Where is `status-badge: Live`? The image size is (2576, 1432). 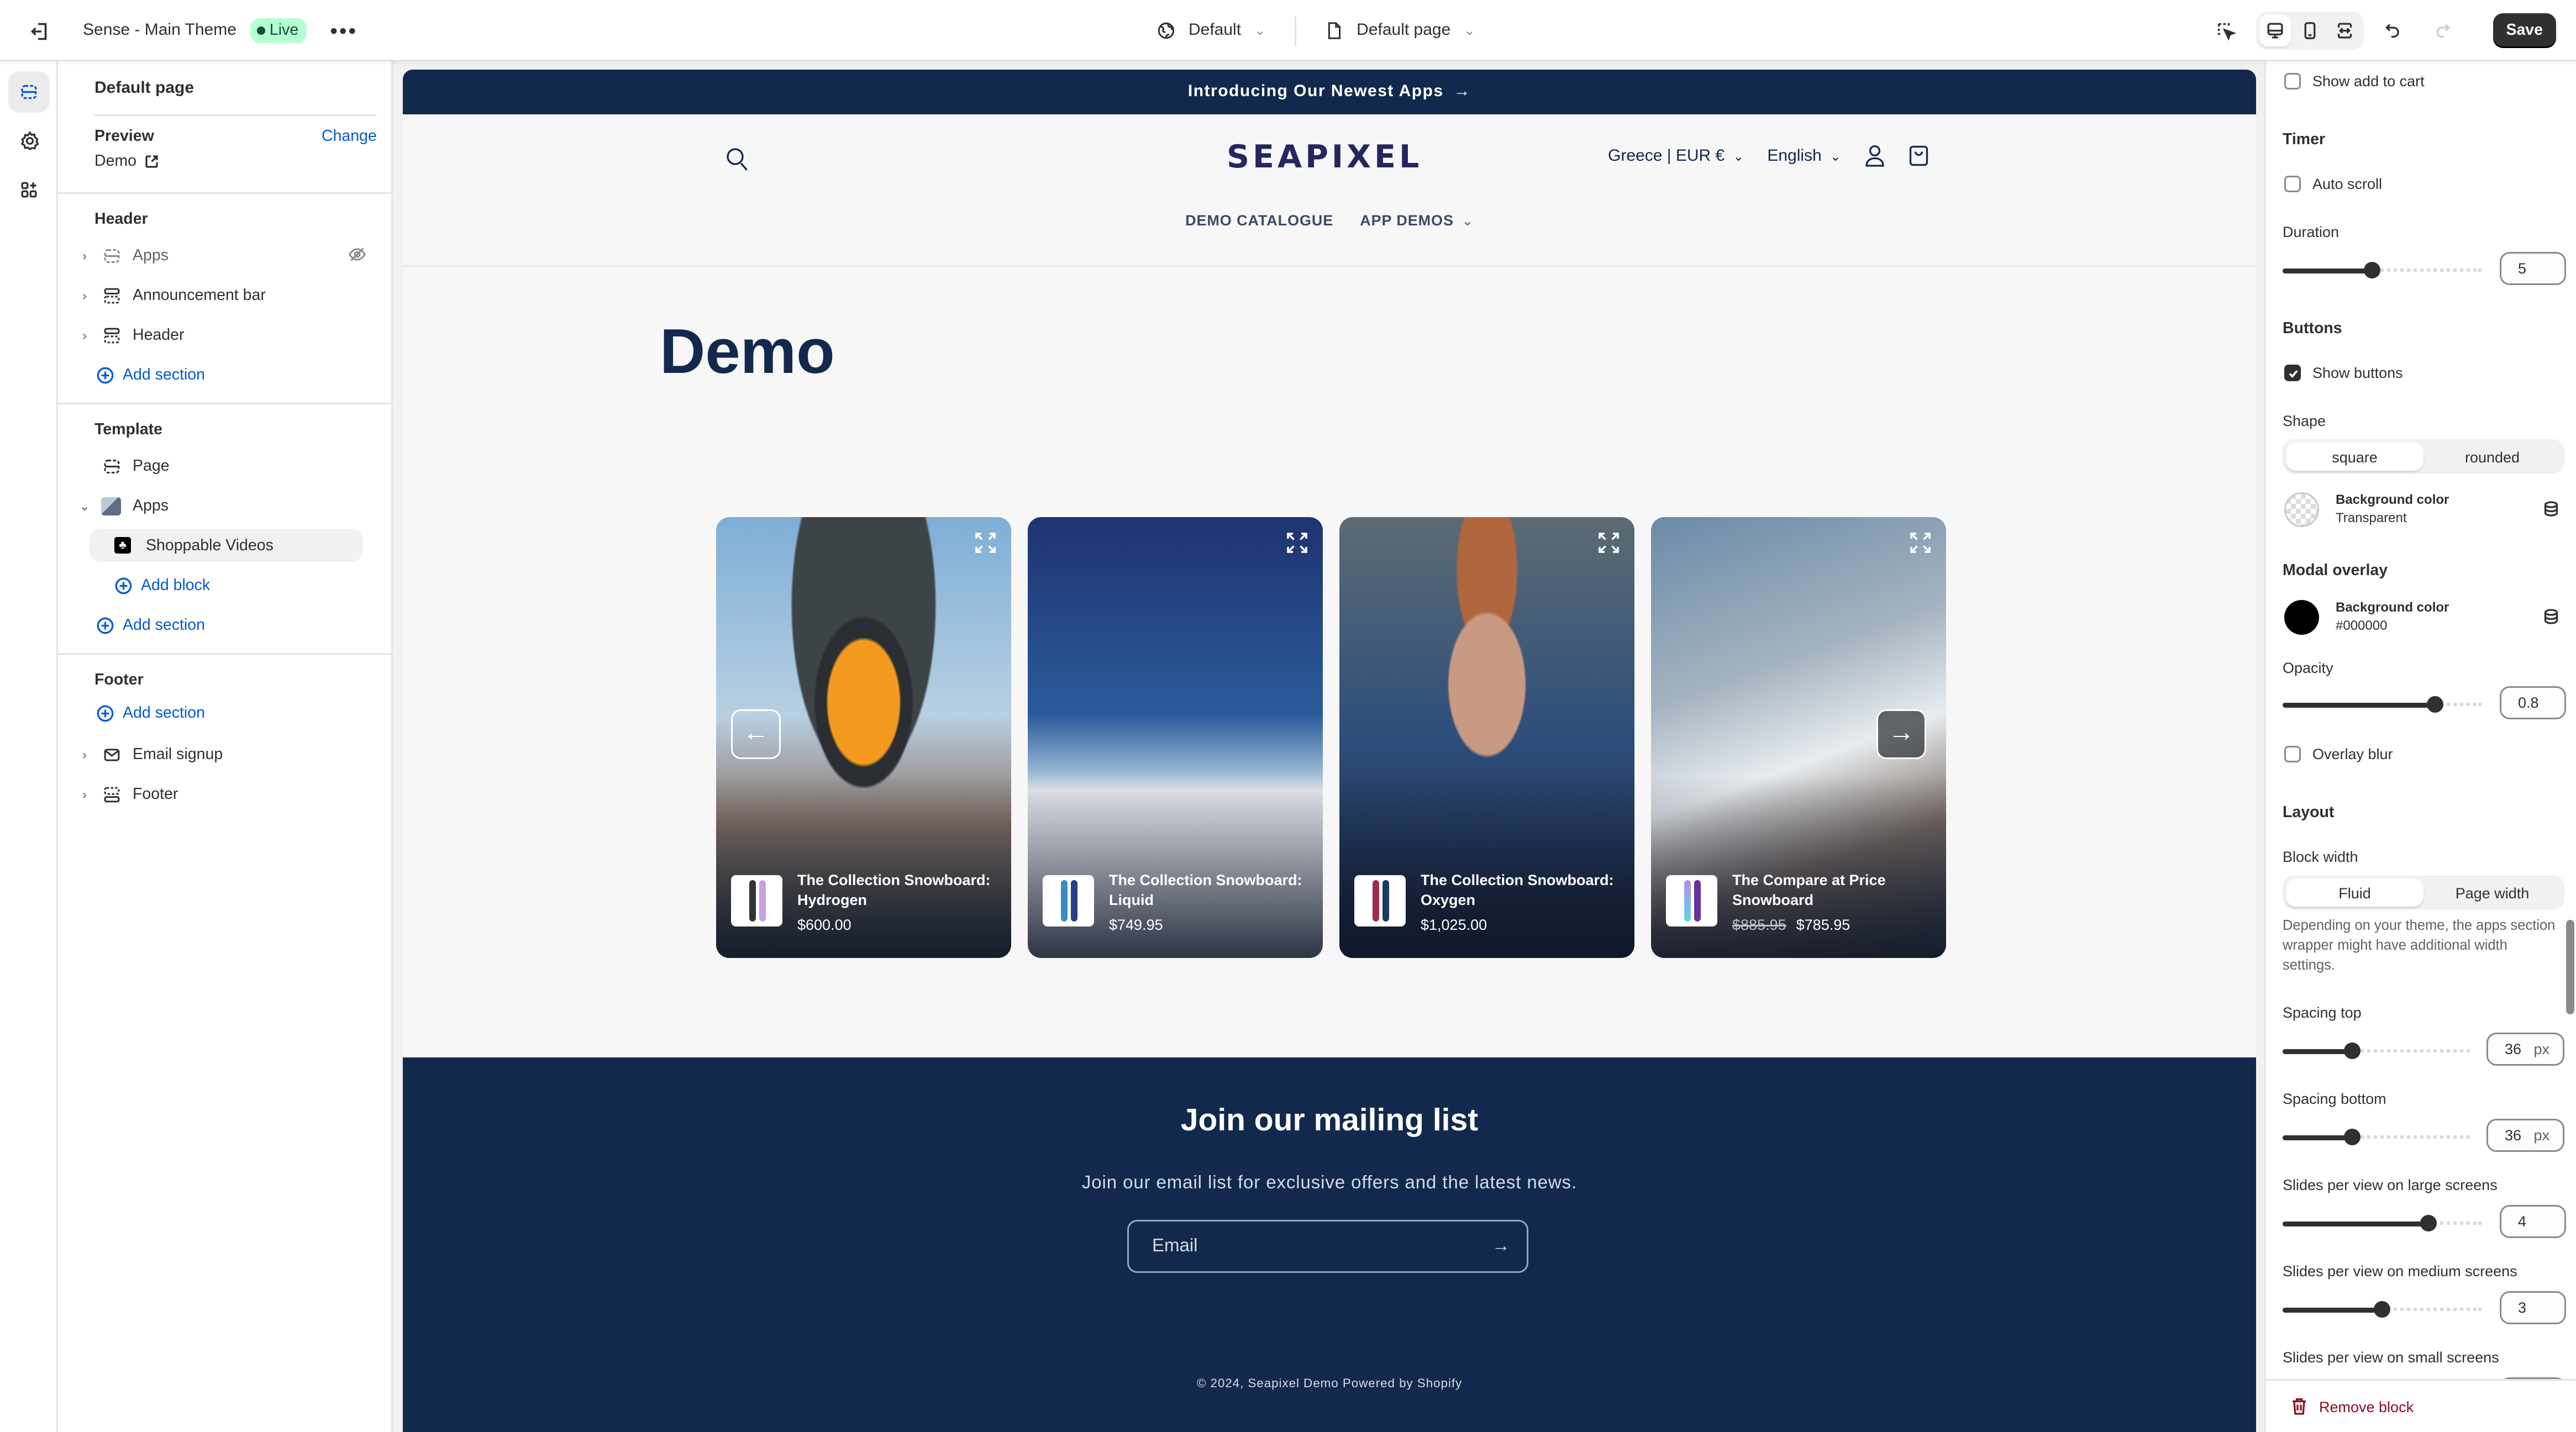 status-badge: Live is located at coordinates (278, 31).